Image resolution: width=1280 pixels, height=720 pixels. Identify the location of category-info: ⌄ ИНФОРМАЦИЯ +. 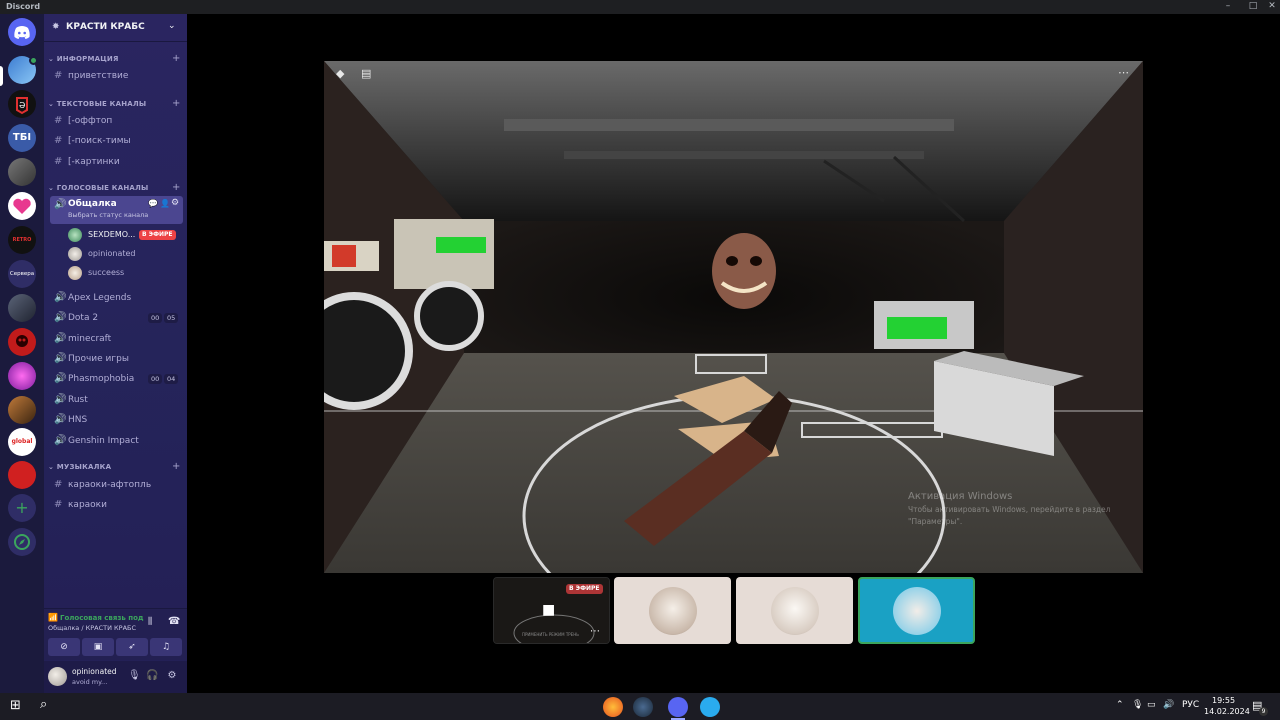
(114, 58).